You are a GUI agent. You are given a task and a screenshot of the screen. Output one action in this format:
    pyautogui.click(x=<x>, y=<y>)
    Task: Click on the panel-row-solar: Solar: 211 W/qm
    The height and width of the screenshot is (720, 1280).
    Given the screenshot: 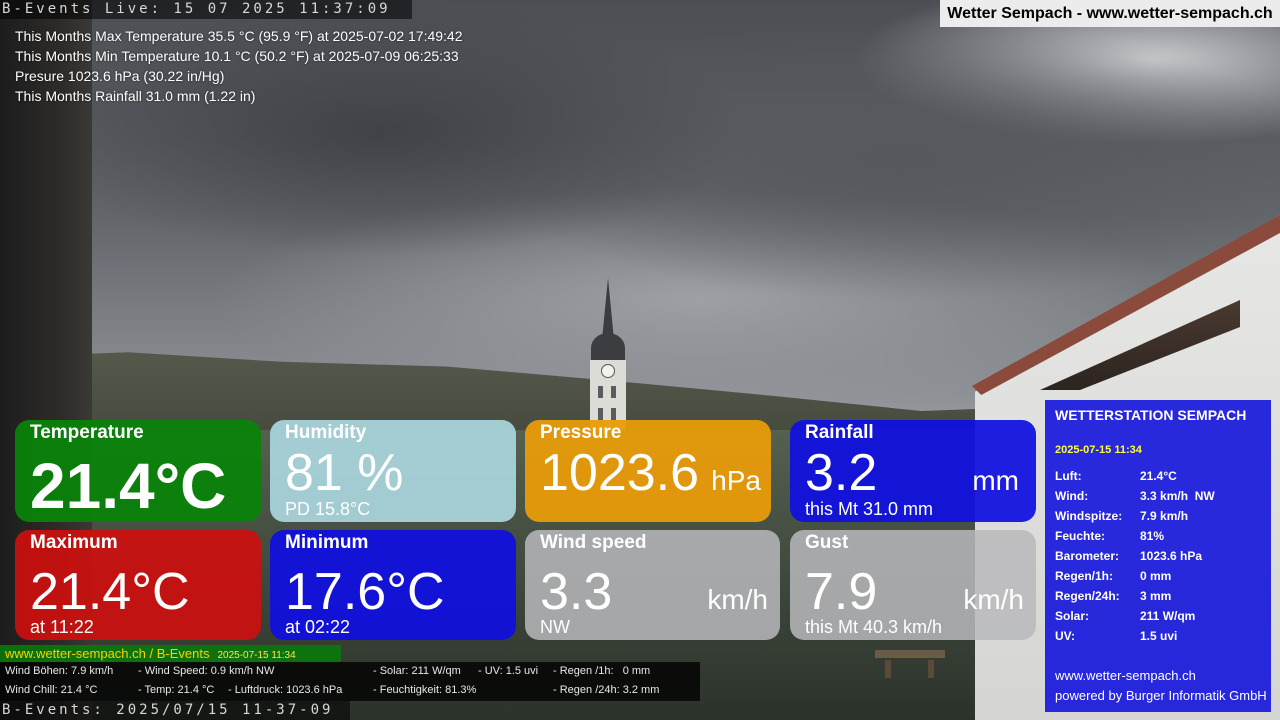 What is the action you would take?
    pyautogui.click(x=1125, y=616)
    